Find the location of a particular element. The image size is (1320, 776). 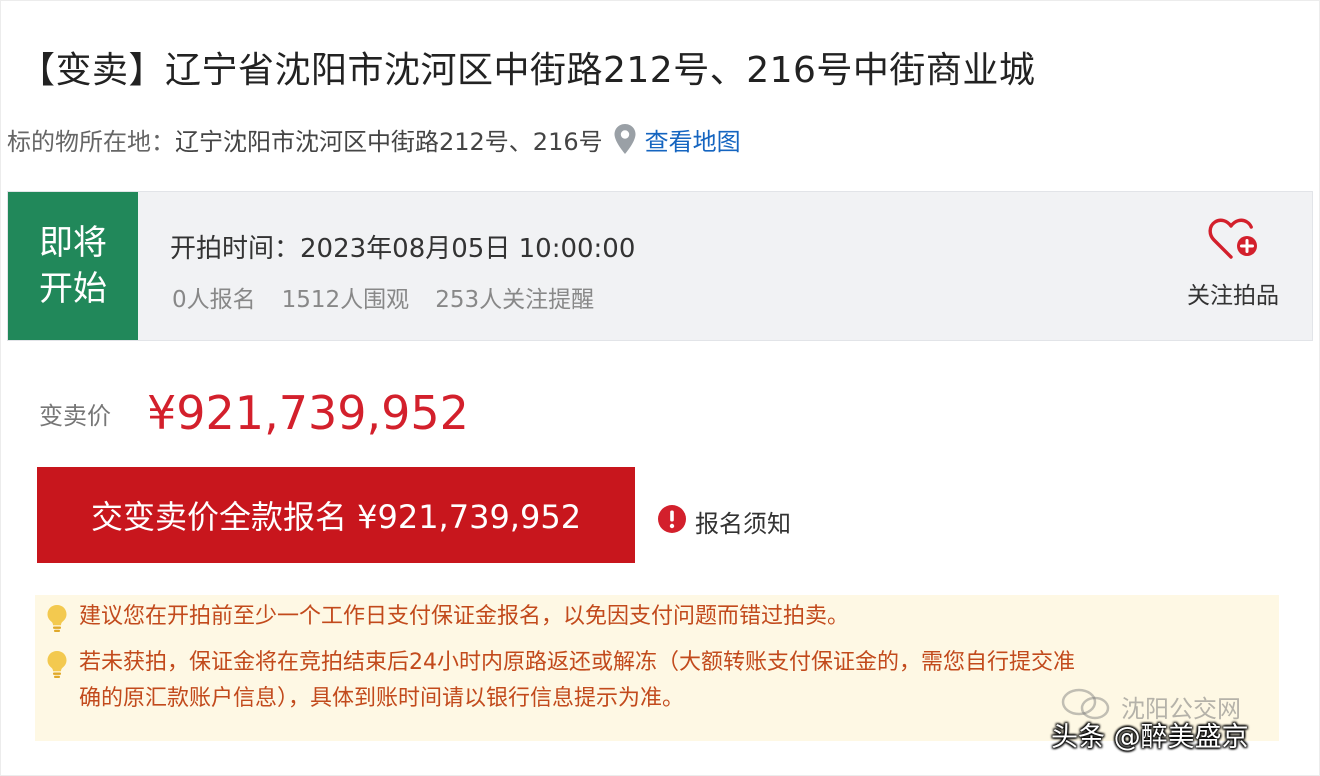

location-label: 标的物所在地： is located at coordinates (91, 141).